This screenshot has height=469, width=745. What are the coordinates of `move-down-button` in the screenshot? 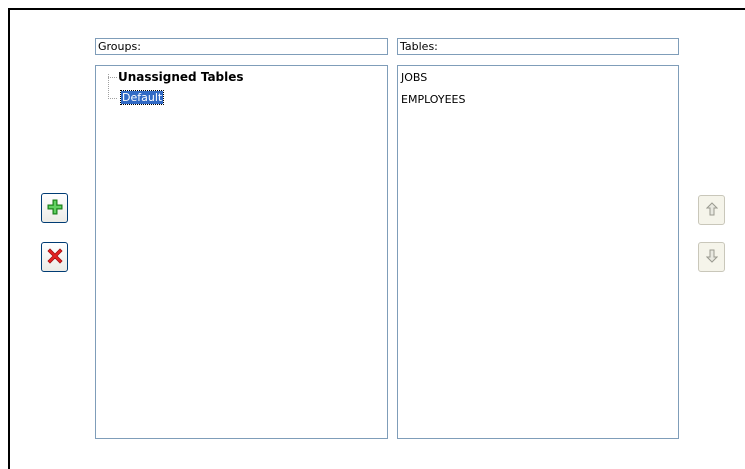 It's located at (711, 257).